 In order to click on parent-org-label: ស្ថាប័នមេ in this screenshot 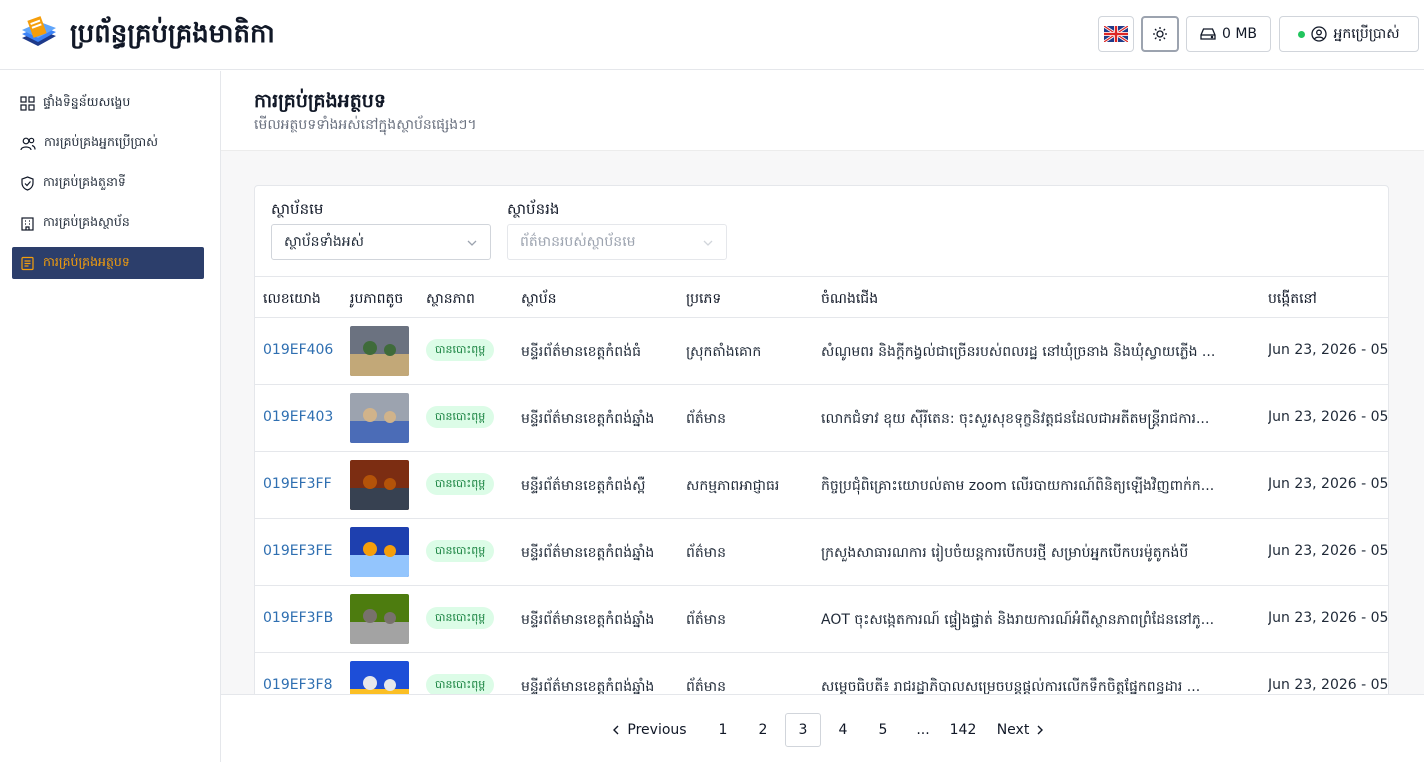, I will do `click(297, 209)`.